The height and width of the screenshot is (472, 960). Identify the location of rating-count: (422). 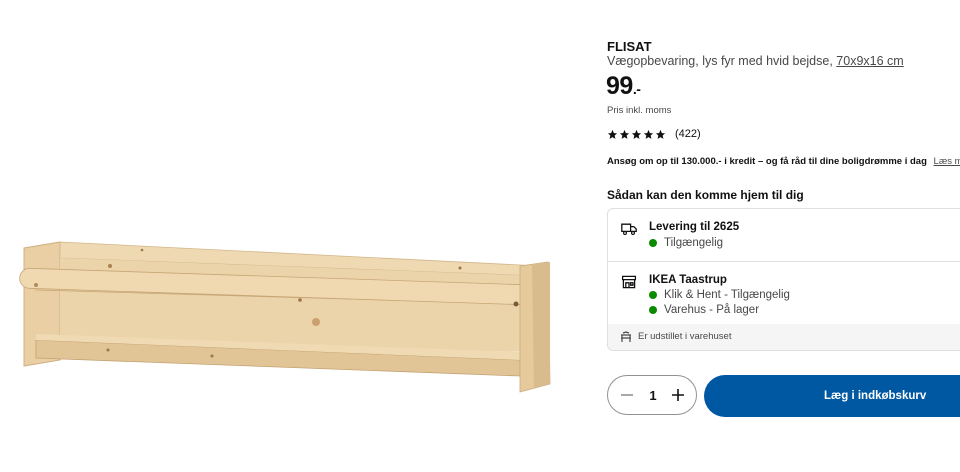
(688, 134).